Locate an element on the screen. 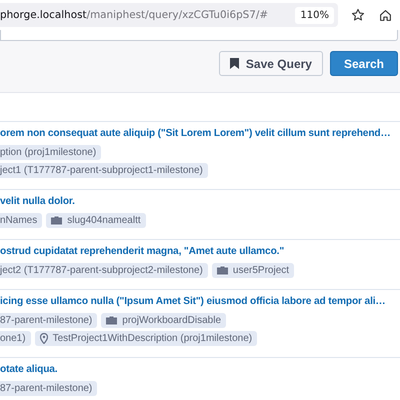  url-host: phorge.localhost is located at coordinates (43, 15).